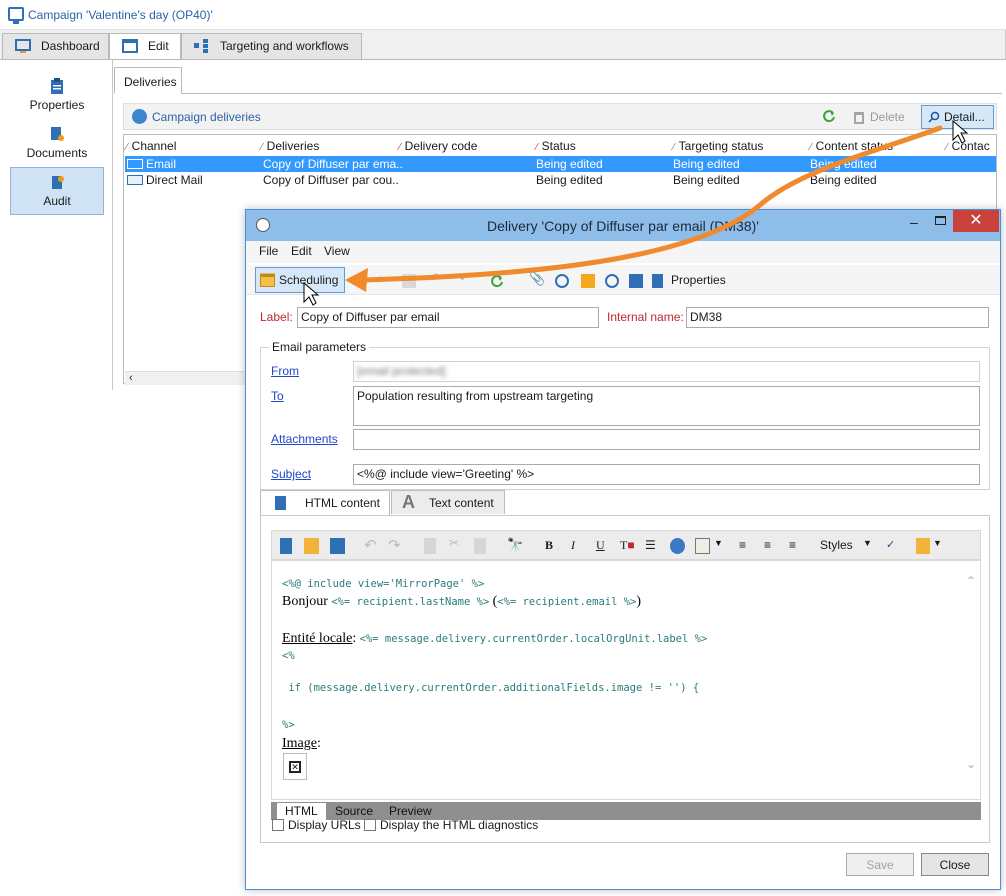  I want to click on tab-text-content: A Text content, so click(448, 502).